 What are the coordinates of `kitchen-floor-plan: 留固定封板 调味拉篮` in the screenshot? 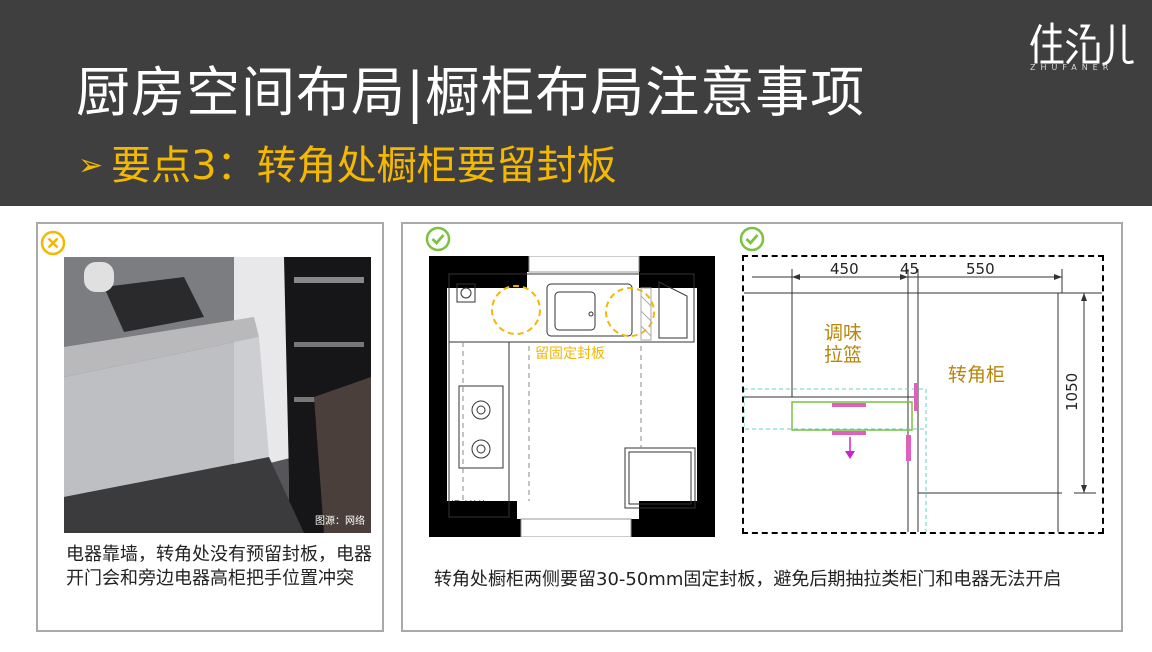 It's located at (572, 396).